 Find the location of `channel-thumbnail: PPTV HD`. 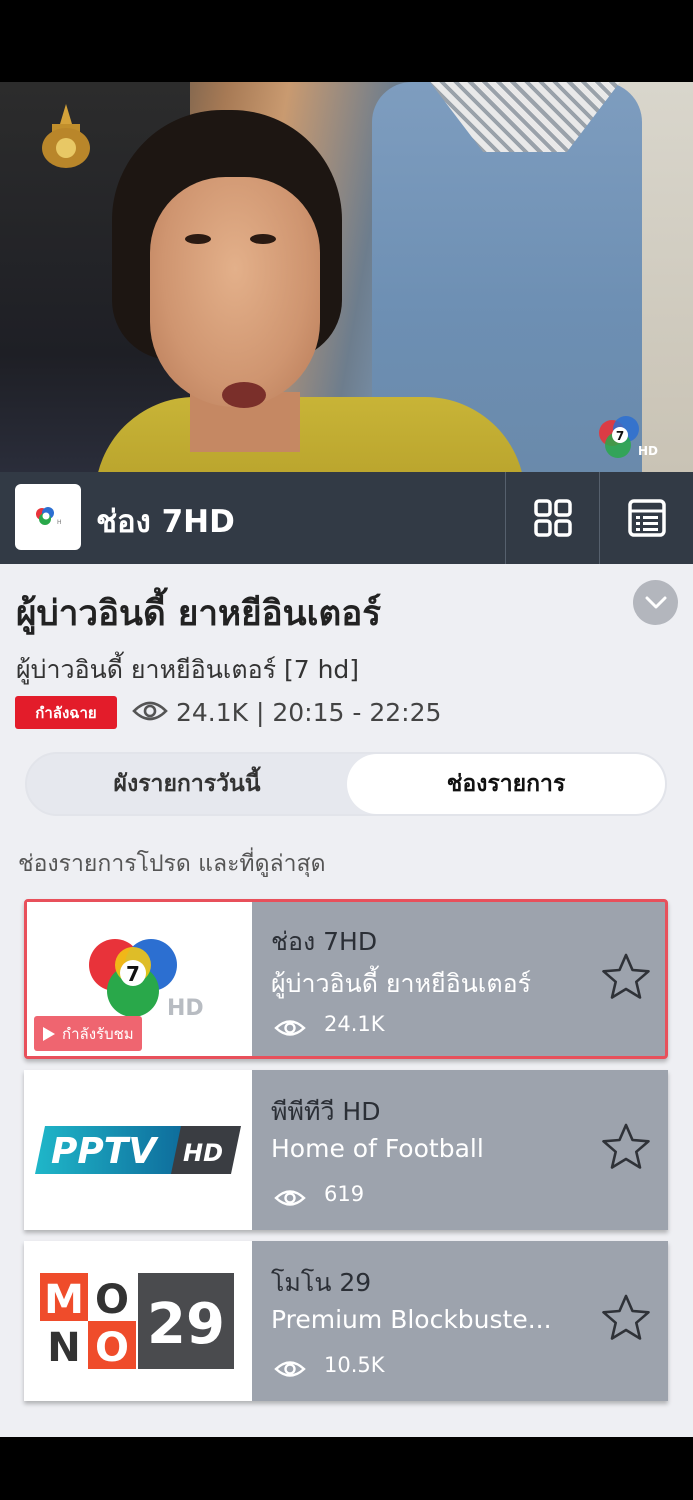

channel-thumbnail: PPTV HD is located at coordinates (138, 1150).